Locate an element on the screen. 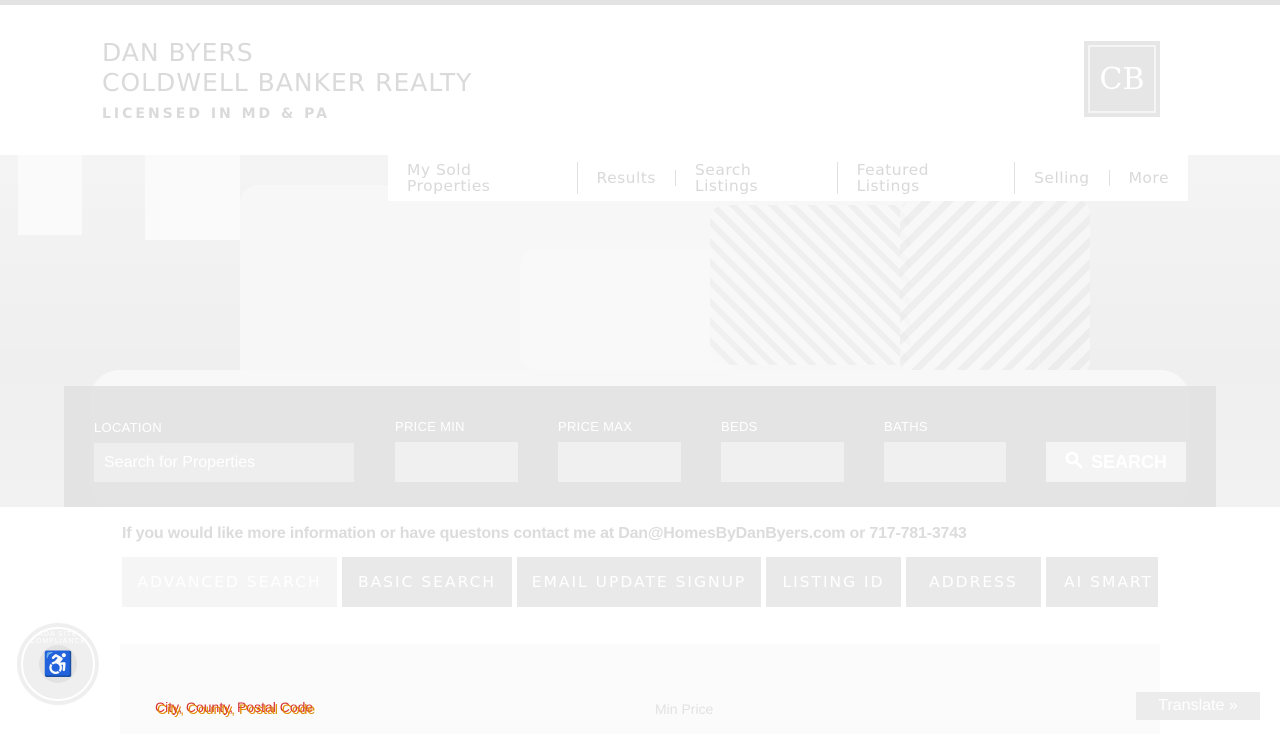  beds-select is located at coordinates (782, 462).